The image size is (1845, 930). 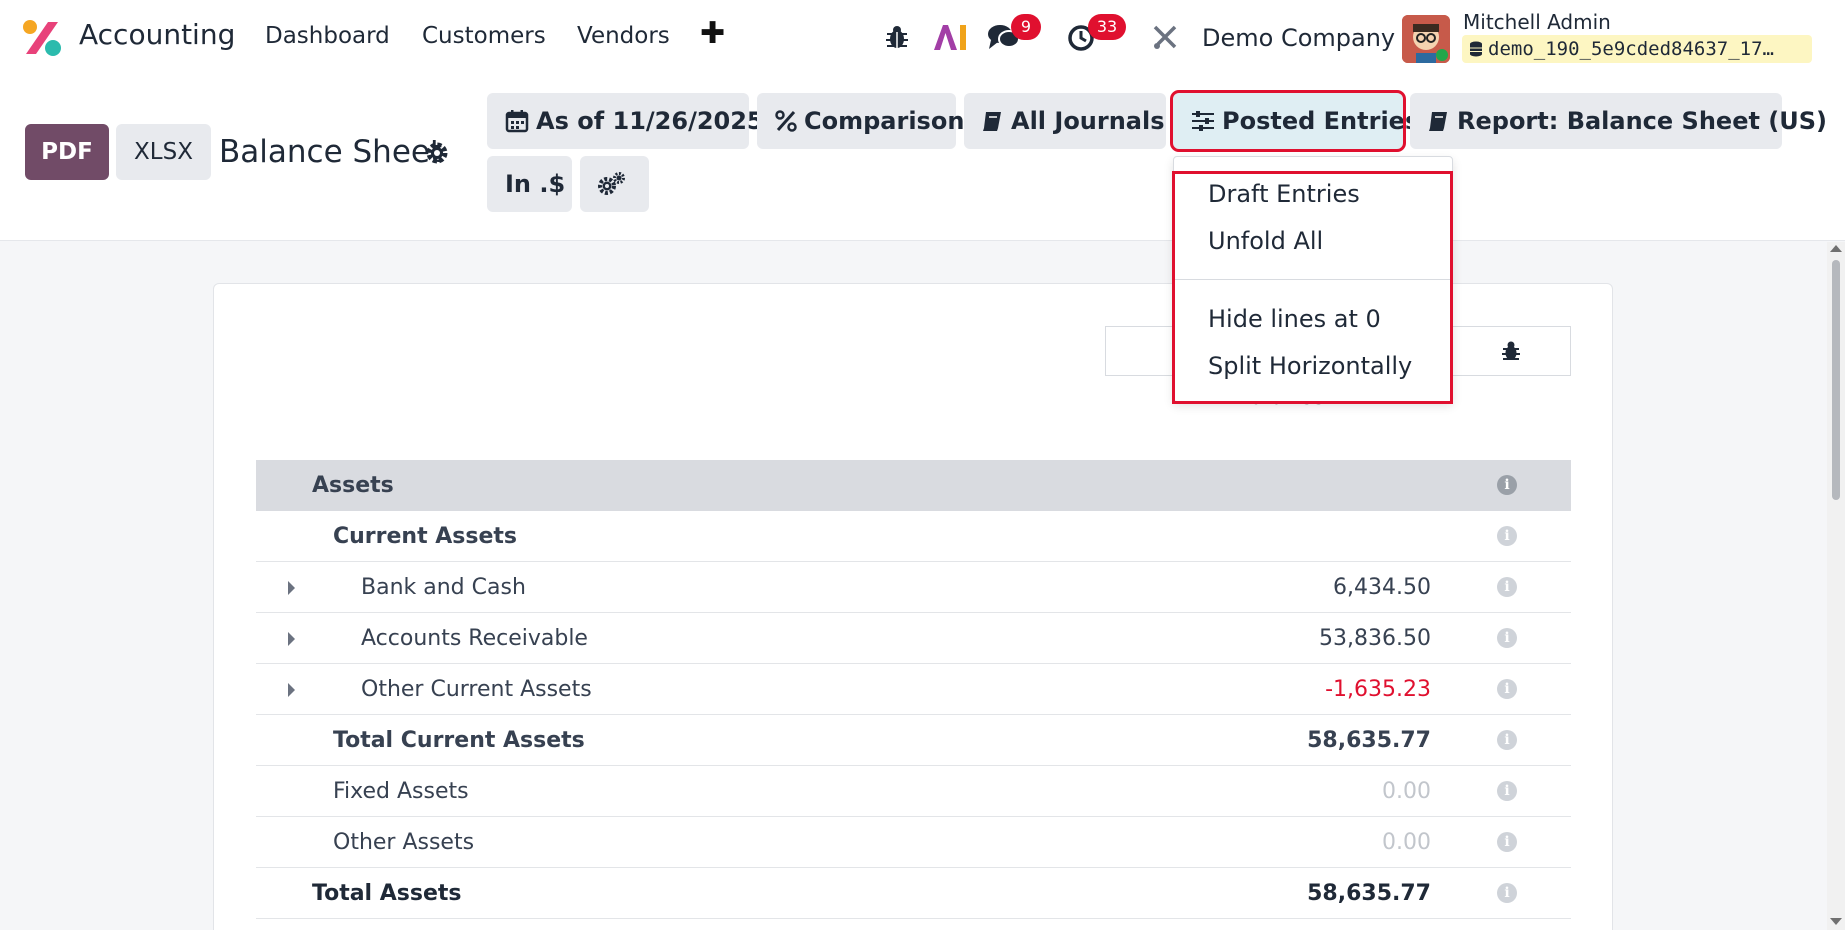 I want to click on pdf-button: PDF, so click(x=67, y=152).